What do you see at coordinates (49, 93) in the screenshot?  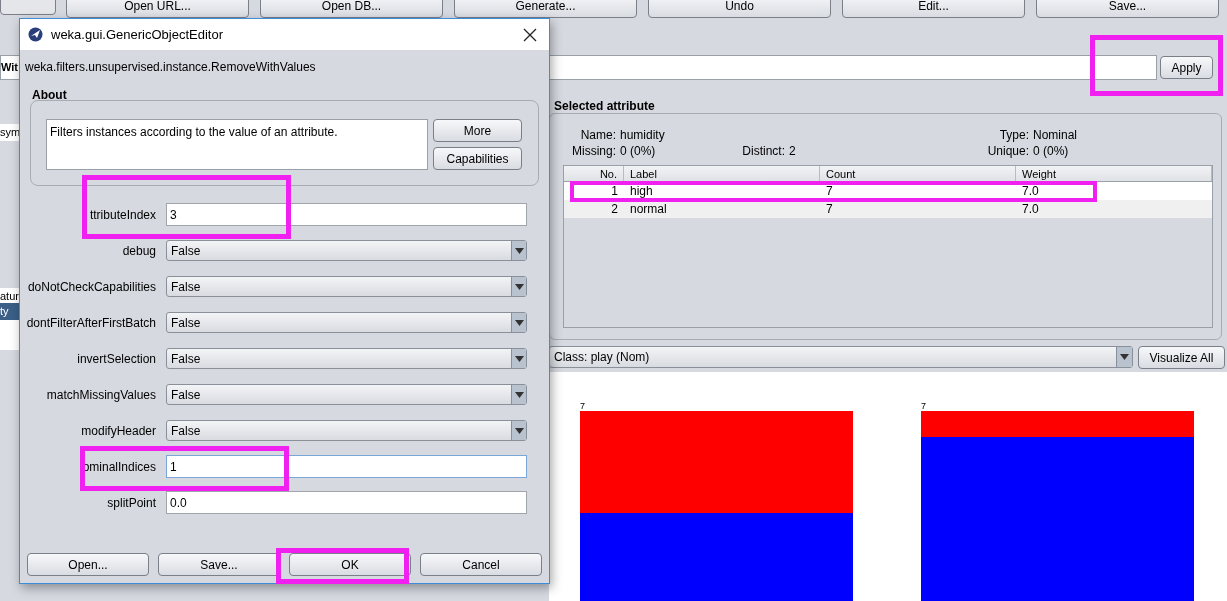 I see `section-title: About` at bounding box center [49, 93].